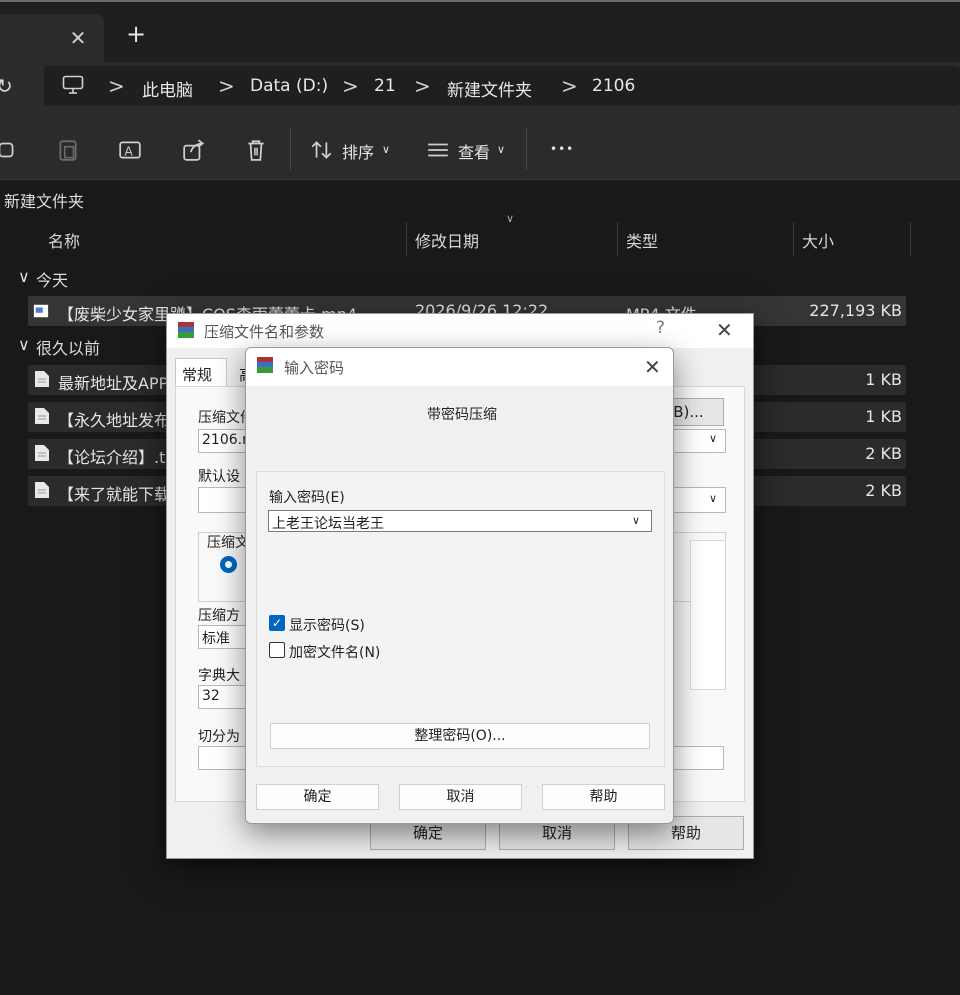 The width and height of the screenshot is (960, 995). I want to click on dictionary-size-value: 32, so click(211, 696).